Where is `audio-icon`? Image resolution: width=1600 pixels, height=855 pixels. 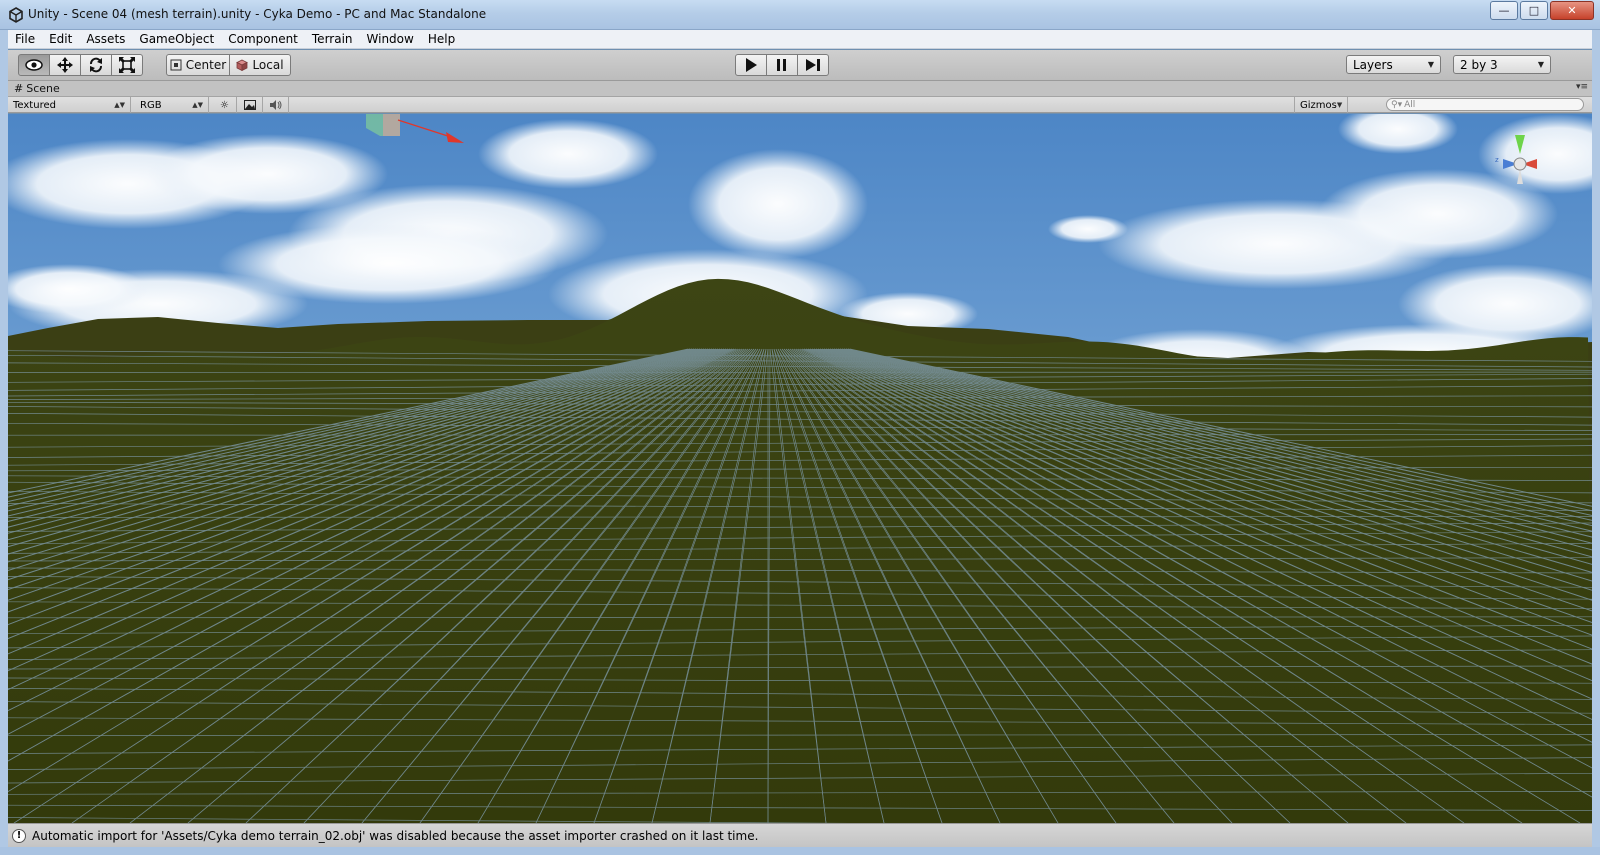
audio-icon is located at coordinates (275, 105).